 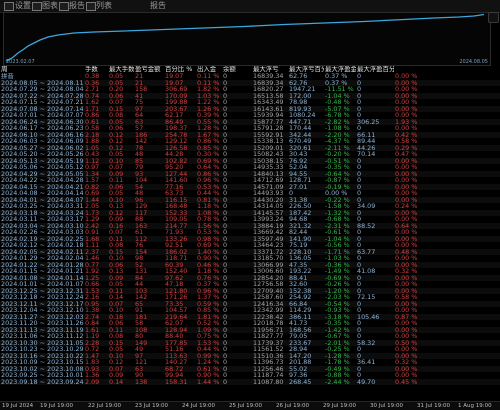 What do you see at coordinates (149, 69) in the screenshot?
I see `column-header: 盈亏金额` at bounding box center [149, 69].